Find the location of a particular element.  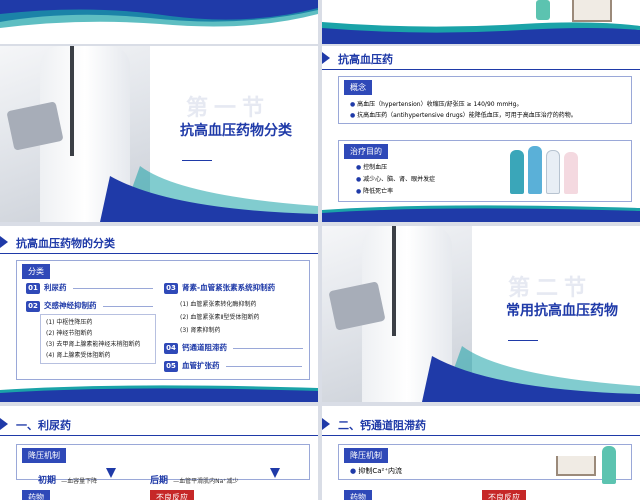

section-title: 常用抗高血压药物 is located at coordinates (562, 311).